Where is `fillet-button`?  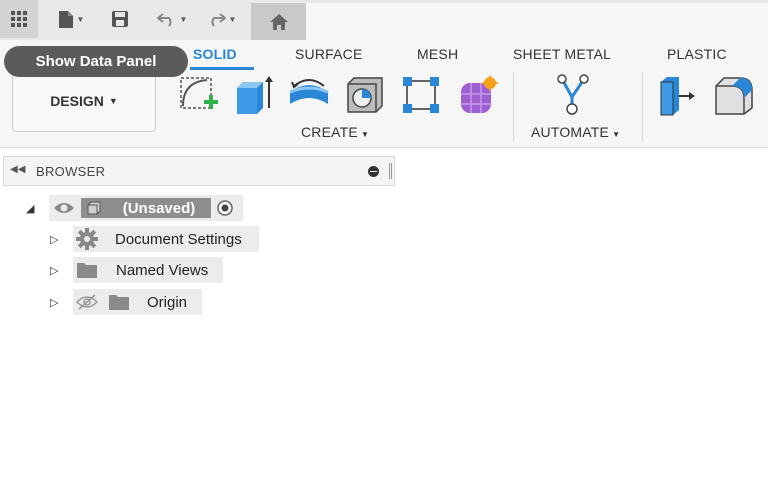 fillet-button is located at coordinates (734, 95).